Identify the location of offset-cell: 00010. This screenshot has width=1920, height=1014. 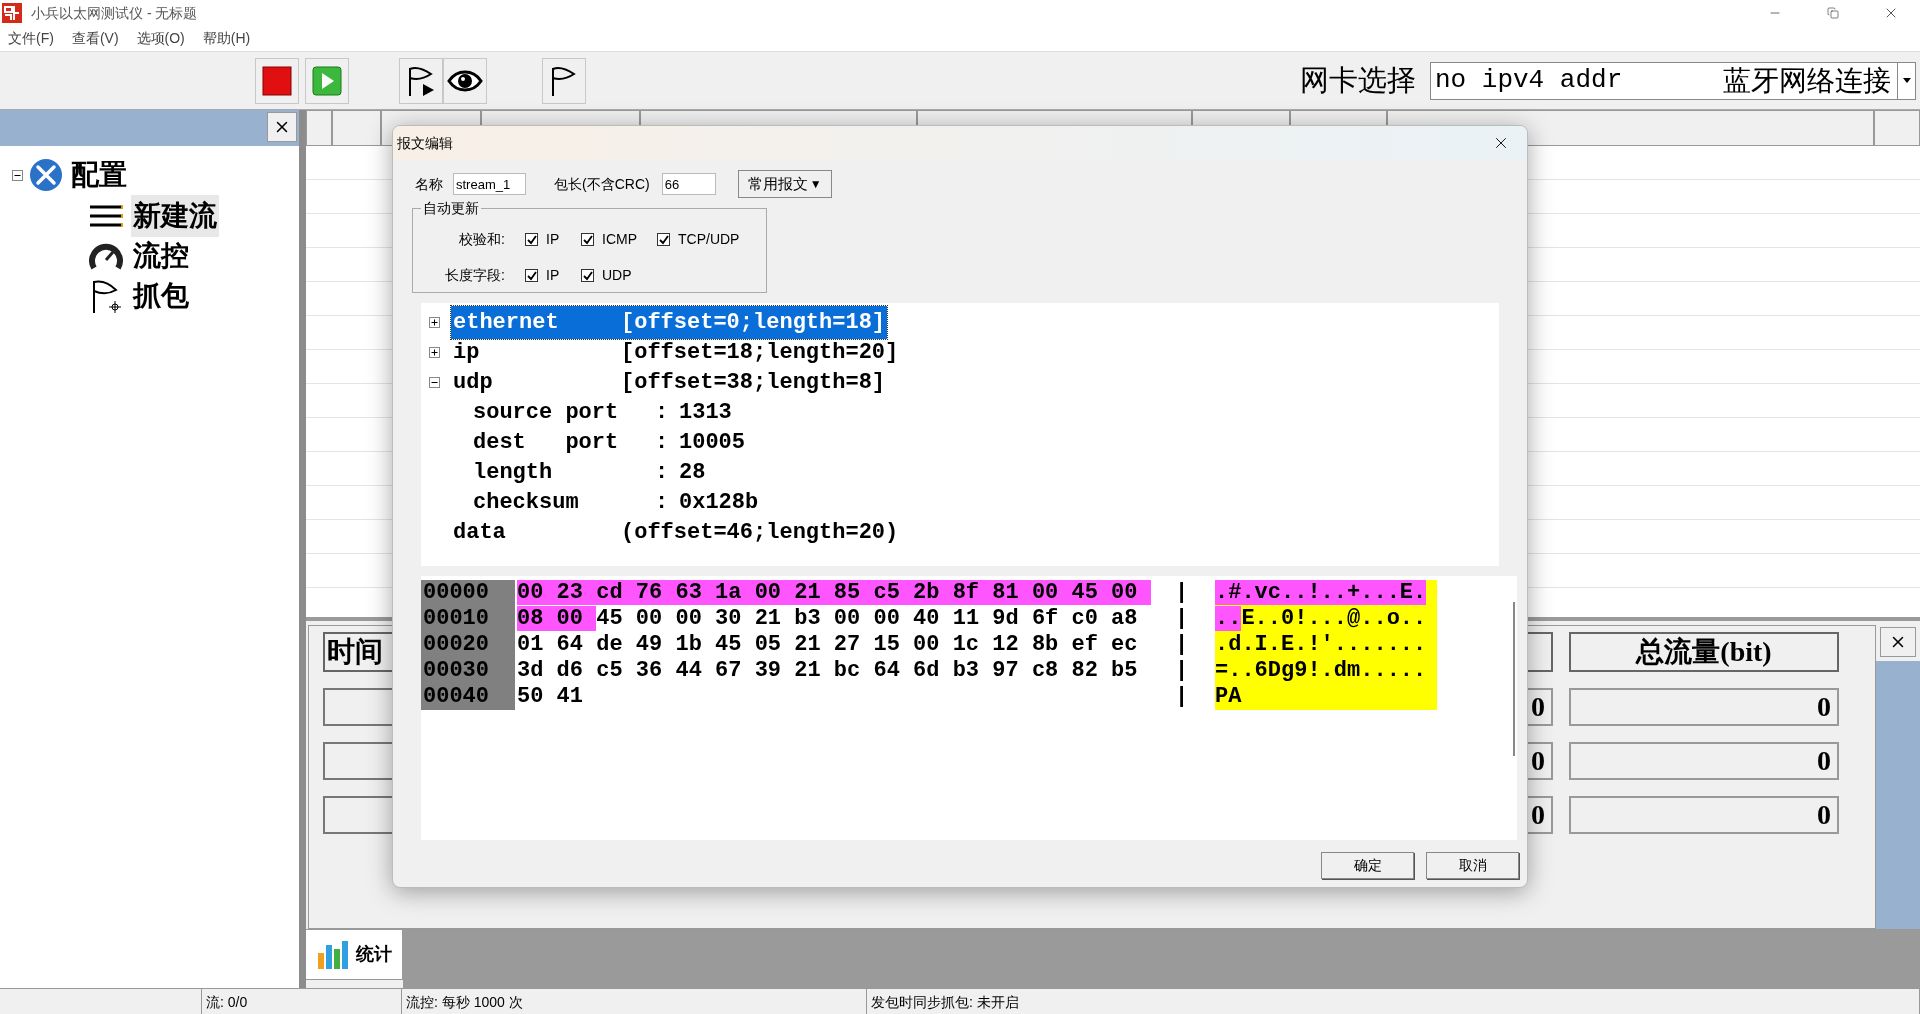
(468, 619).